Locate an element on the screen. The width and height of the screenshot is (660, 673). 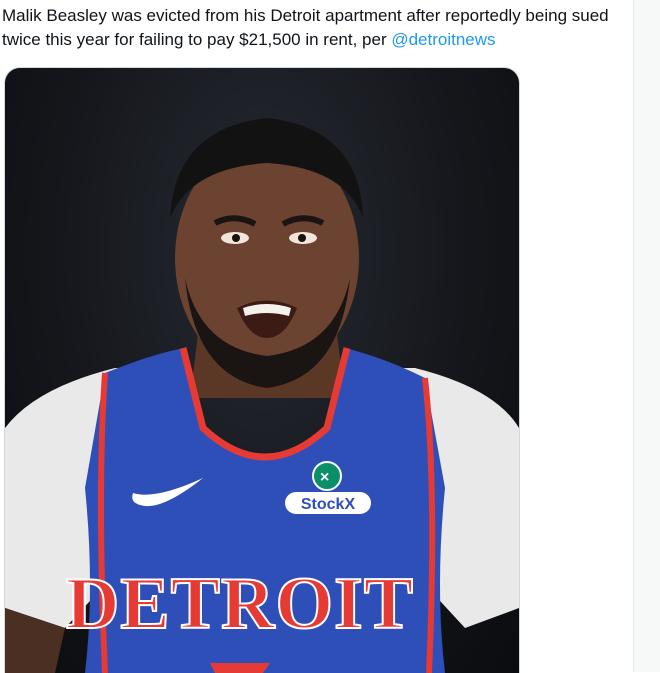
mention-link: @detroitnews is located at coordinates (443, 39).